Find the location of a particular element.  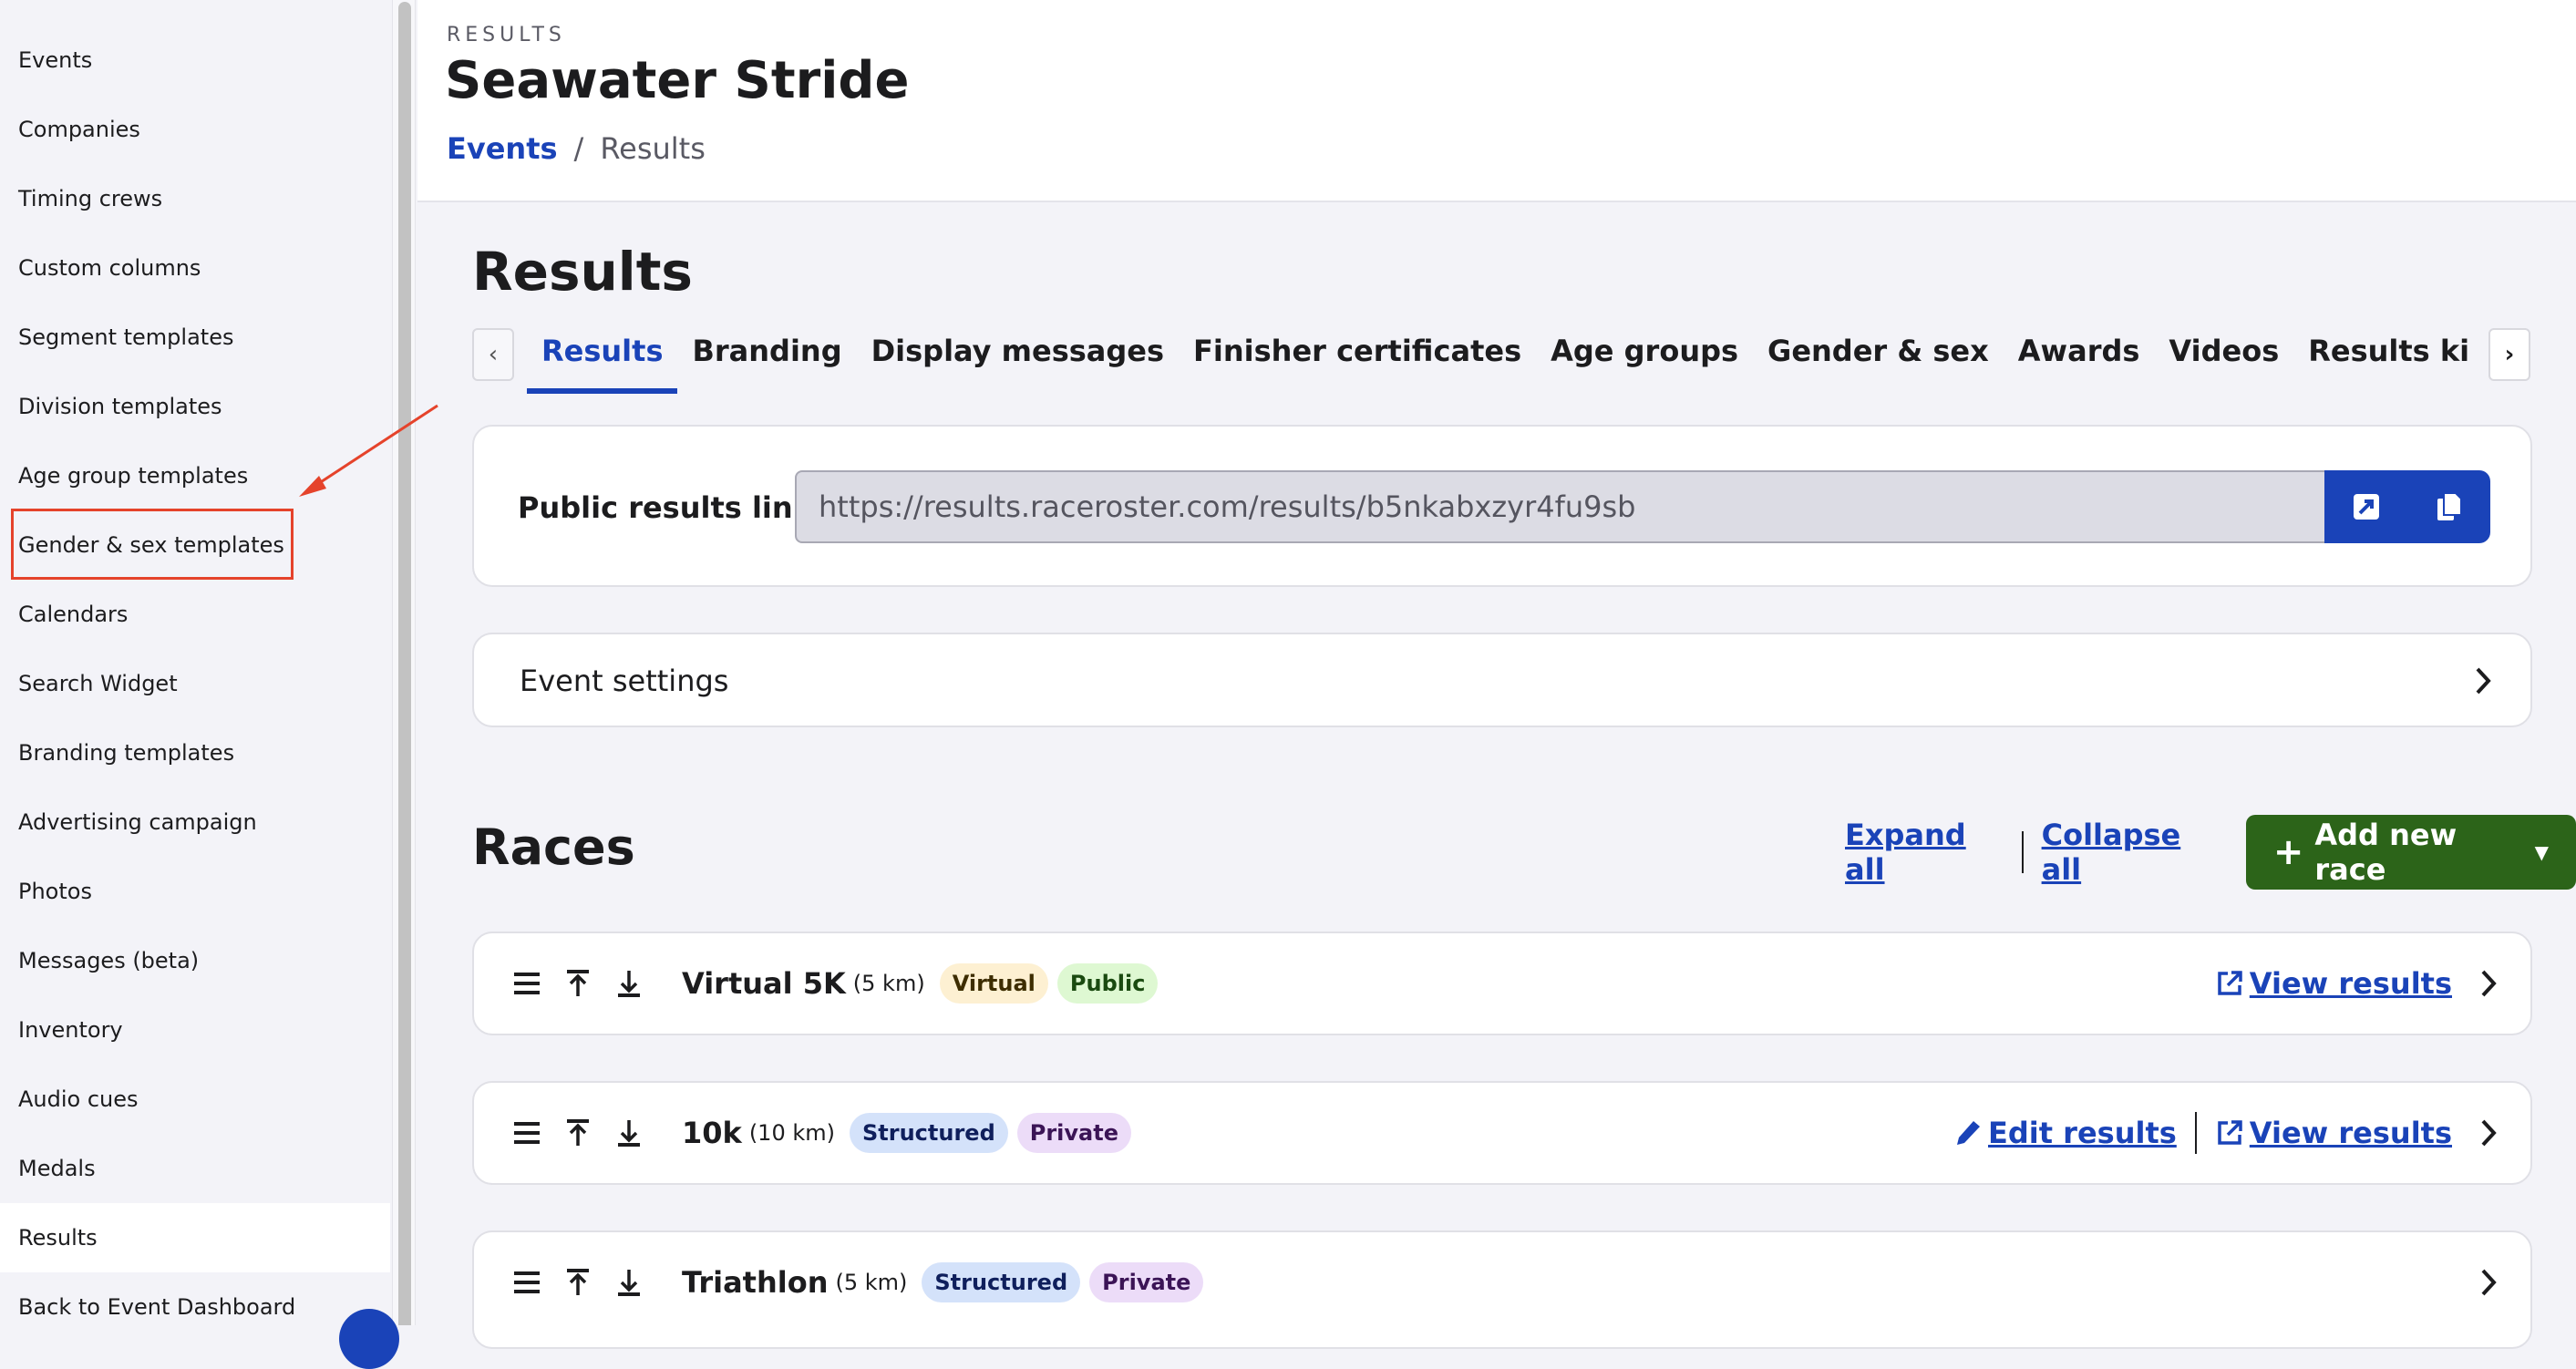

open-link-button is located at coordinates (2365, 506).